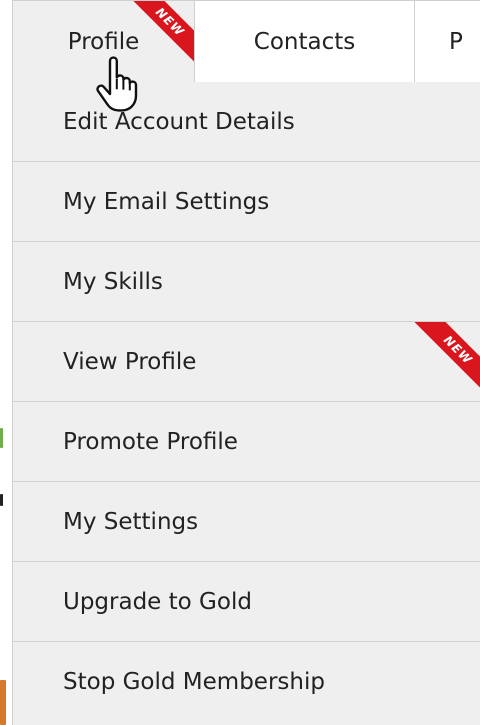  Describe the element at coordinates (166, 201) in the screenshot. I see `menu-item-label: My Email Settings` at that location.